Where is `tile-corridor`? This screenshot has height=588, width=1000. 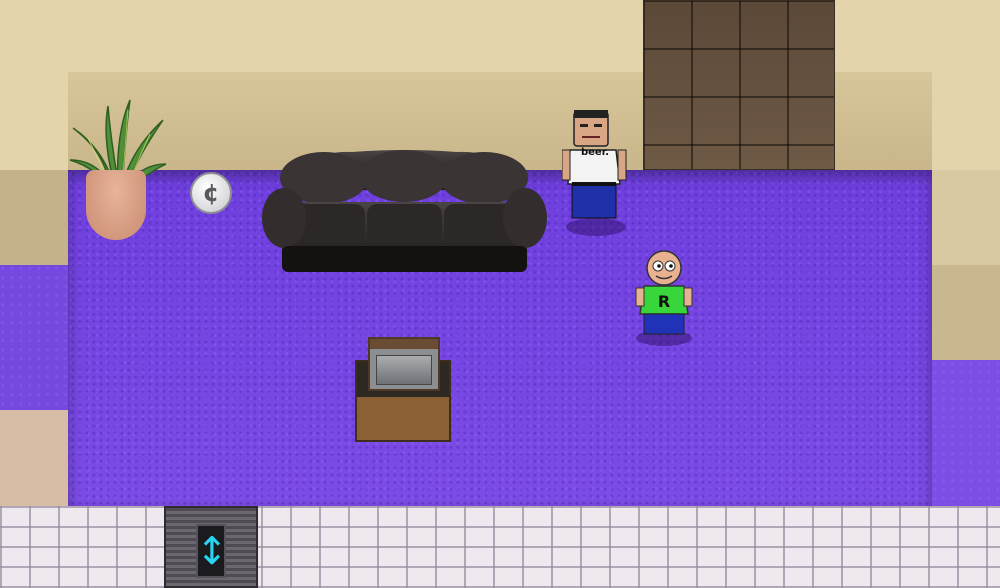
tile-corridor is located at coordinates (739, 85).